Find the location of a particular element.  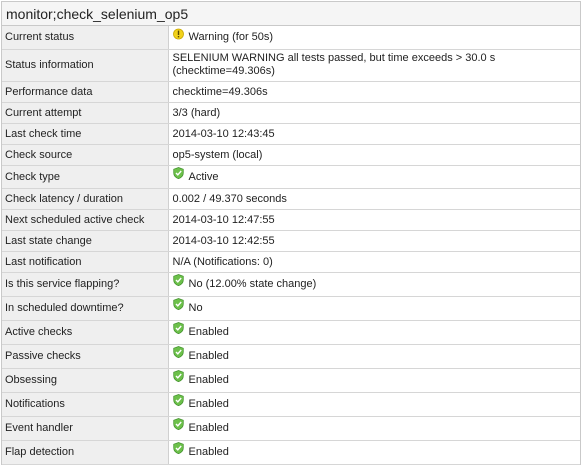

table-row: Flap detection Enabled is located at coordinates (291, 452).